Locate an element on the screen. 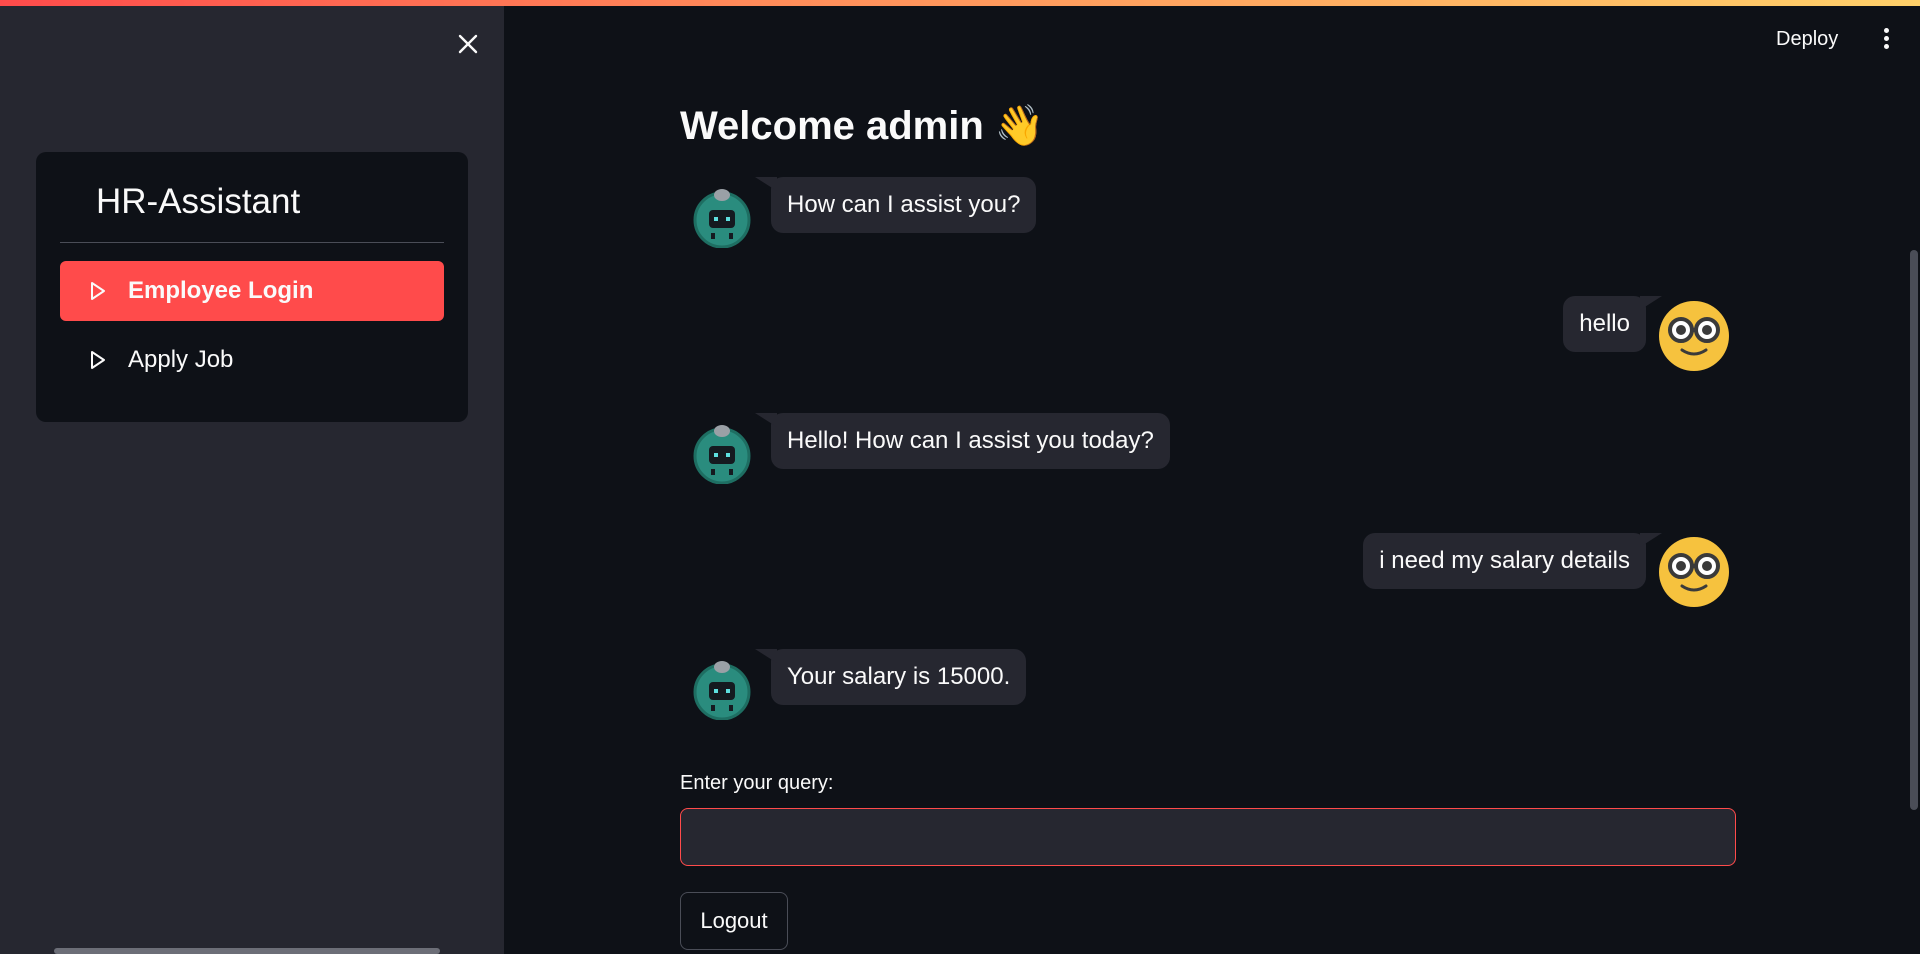  kebab-menu-icon is located at coordinates (1886, 40).